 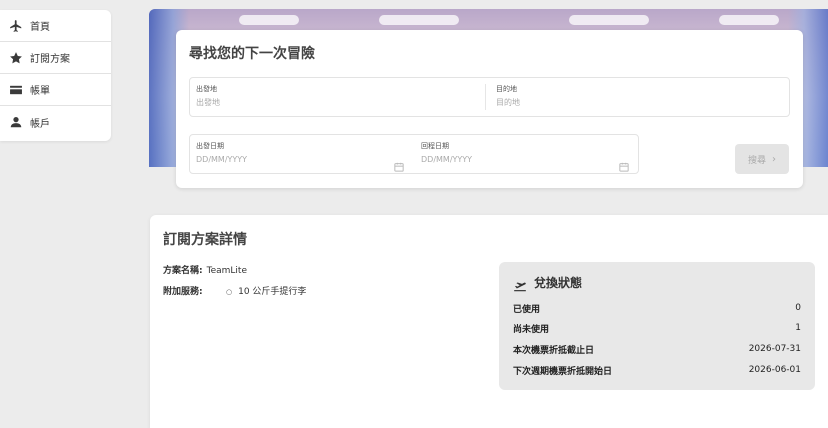 I want to click on sidebar-item-home: 首頁, so click(x=55, y=26).